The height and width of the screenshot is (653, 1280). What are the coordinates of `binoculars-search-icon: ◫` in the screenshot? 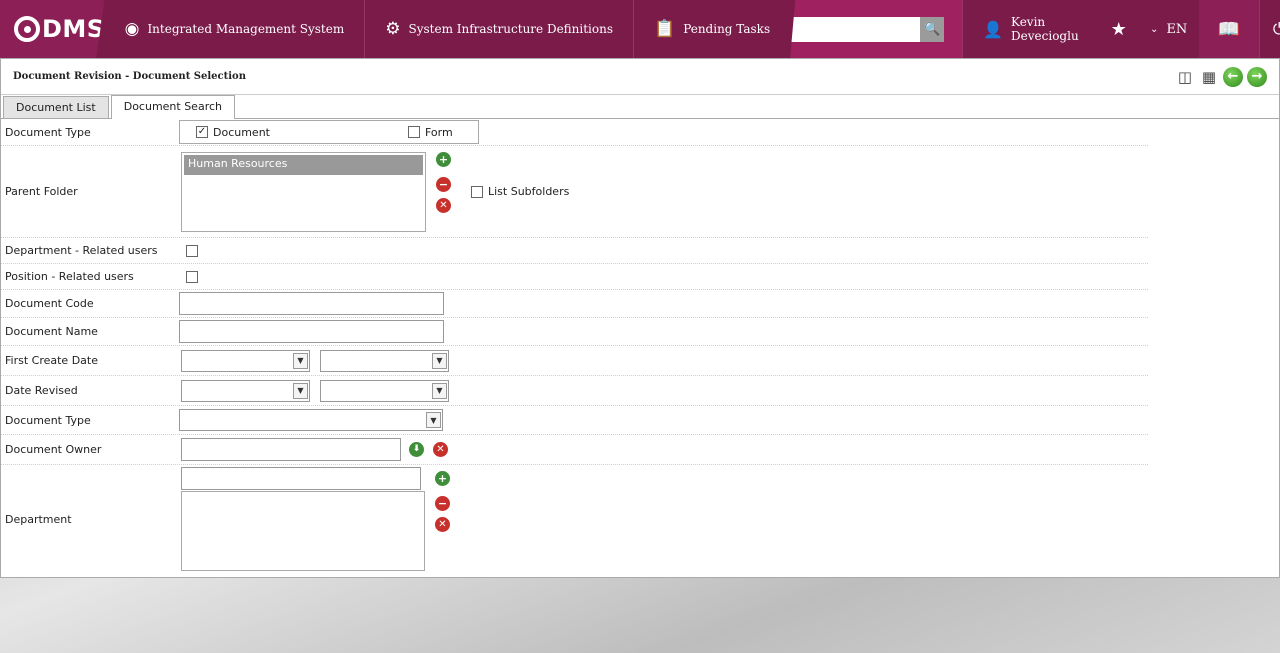 It's located at (1185, 77).